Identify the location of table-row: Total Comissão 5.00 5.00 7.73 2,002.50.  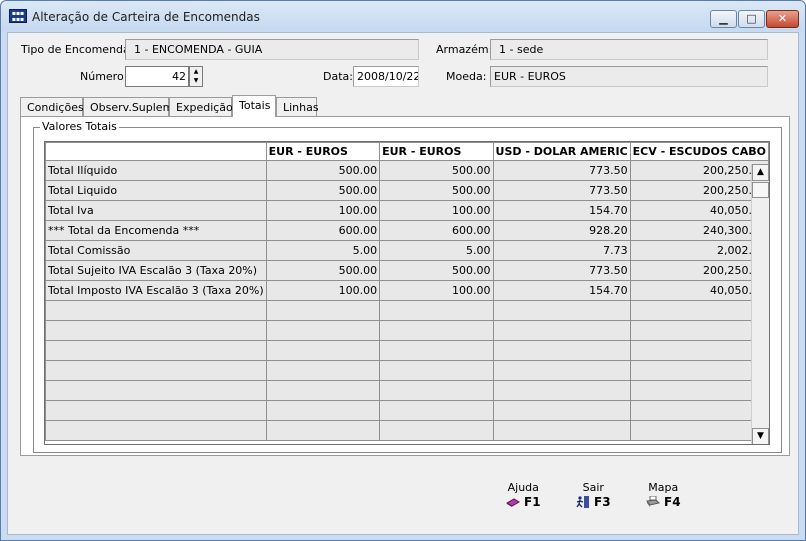
(407, 250).